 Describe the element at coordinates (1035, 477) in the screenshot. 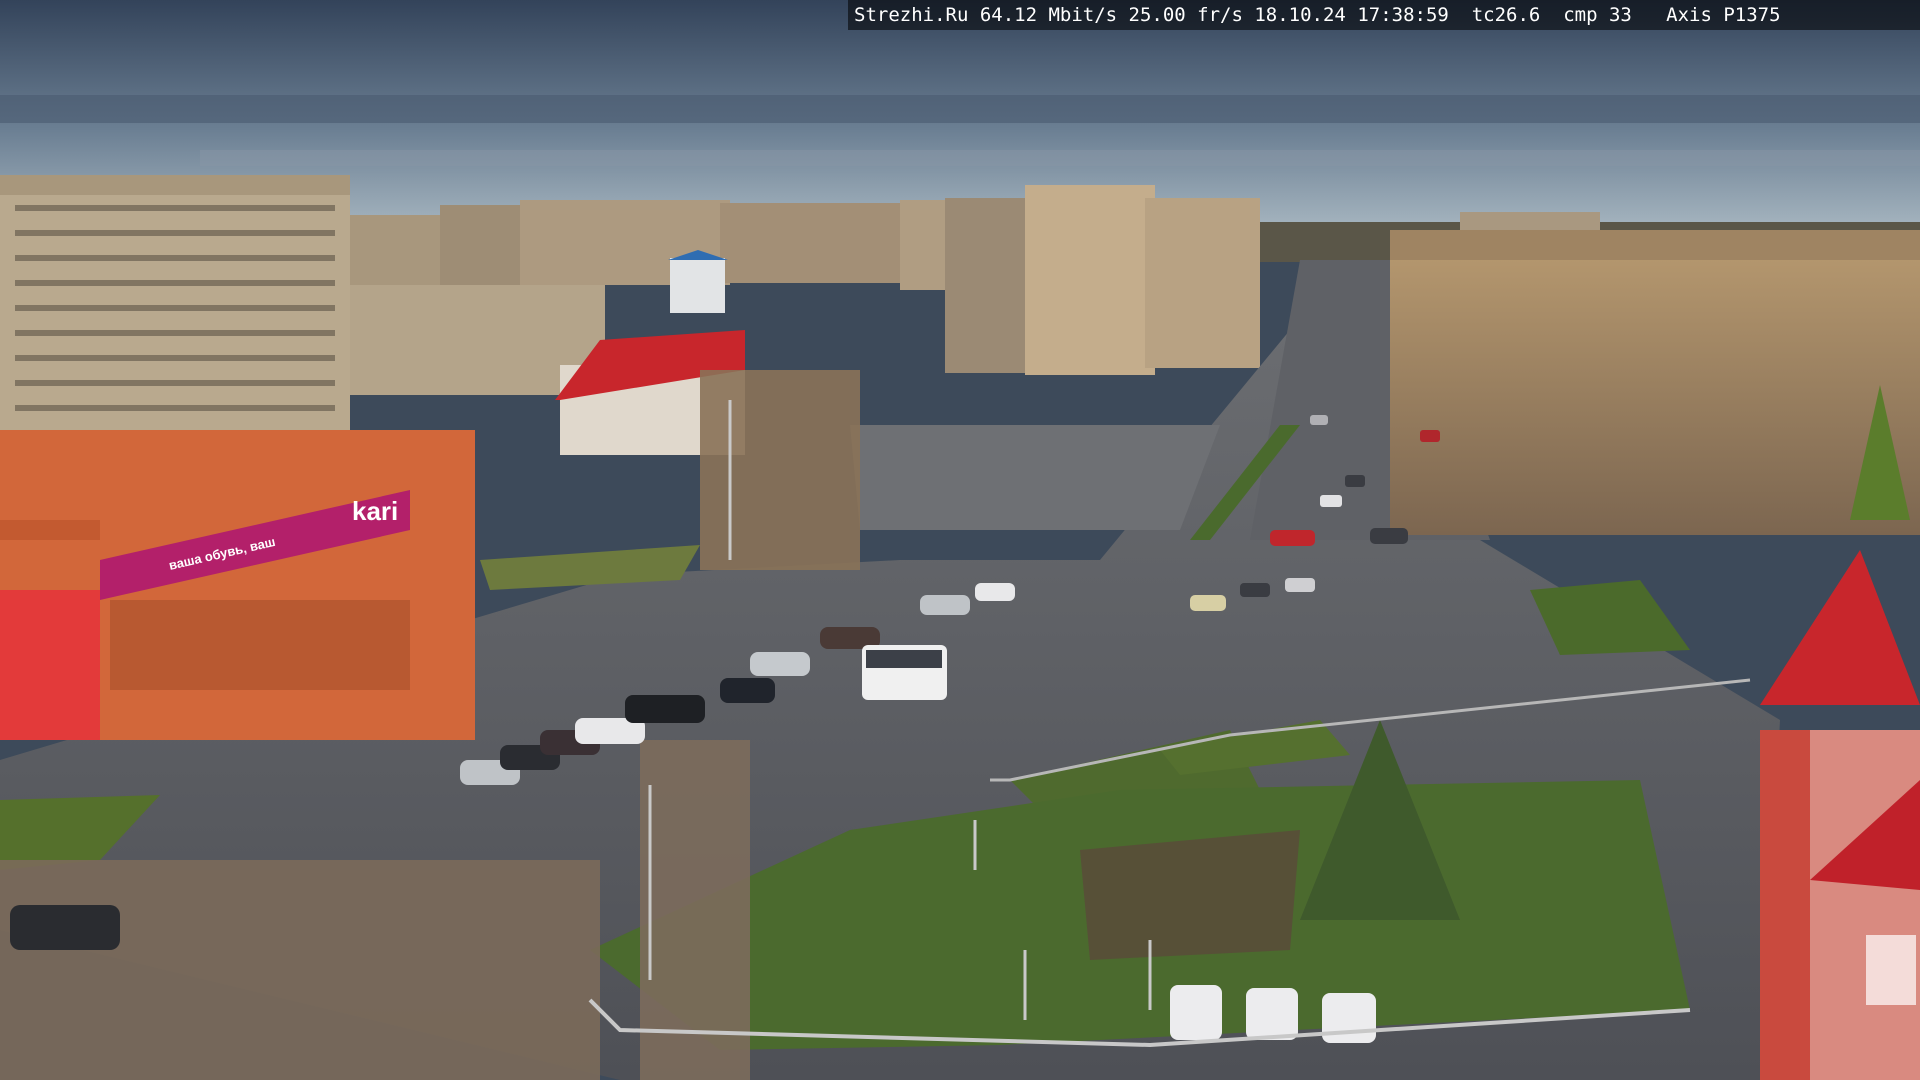

I see `plaza` at that location.